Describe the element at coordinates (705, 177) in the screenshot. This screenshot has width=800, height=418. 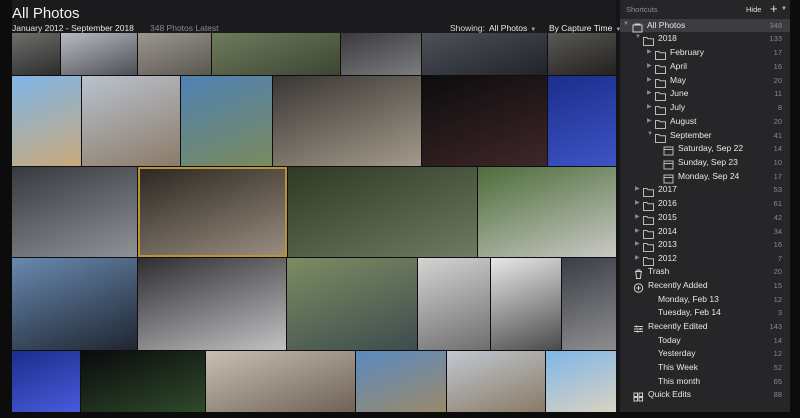
I see `sidebar-item-day-monday-sep-24: Monday, Sep 24 17` at that location.